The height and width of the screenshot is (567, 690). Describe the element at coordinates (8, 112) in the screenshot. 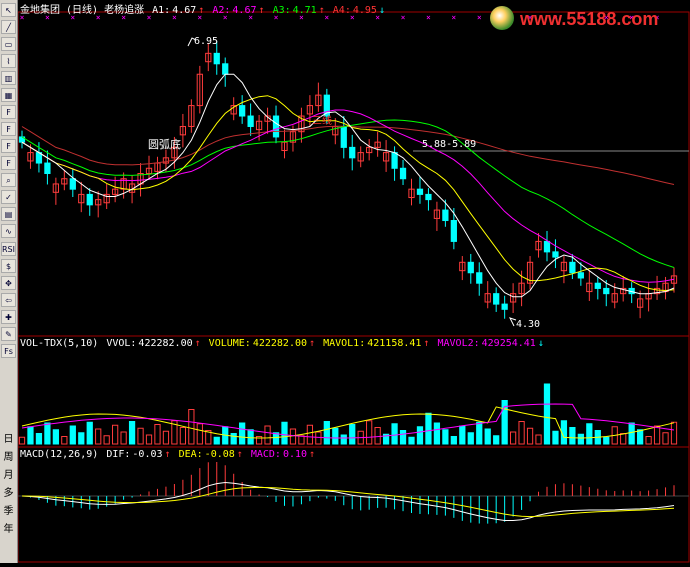

I see `f-icon: F` at that location.